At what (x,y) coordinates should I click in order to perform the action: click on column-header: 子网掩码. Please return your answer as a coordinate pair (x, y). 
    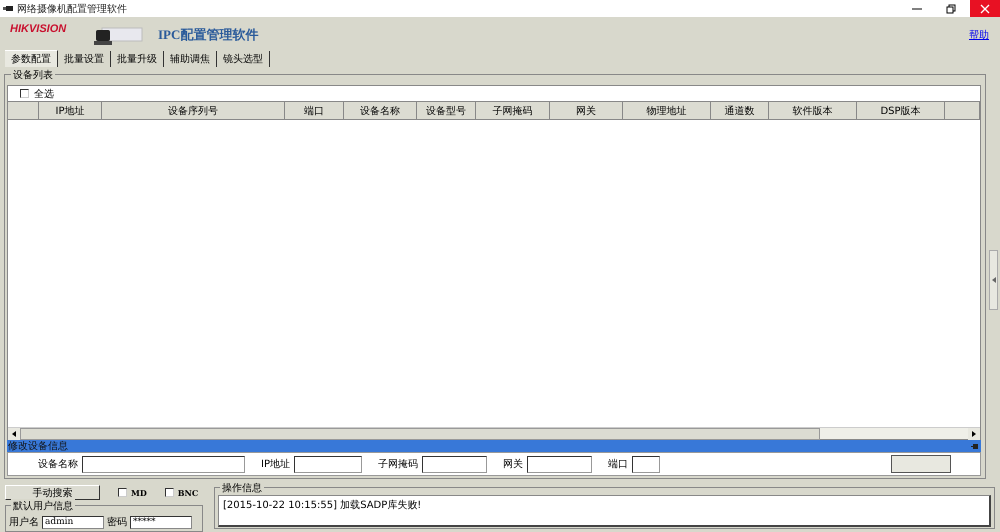
    Looking at the image, I should click on (513, 111).